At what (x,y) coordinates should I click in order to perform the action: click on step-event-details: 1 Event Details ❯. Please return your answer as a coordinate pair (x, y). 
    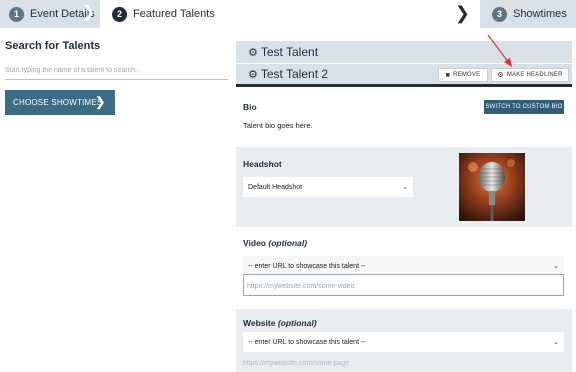
    Looking at the image, I should click on (50, 14).